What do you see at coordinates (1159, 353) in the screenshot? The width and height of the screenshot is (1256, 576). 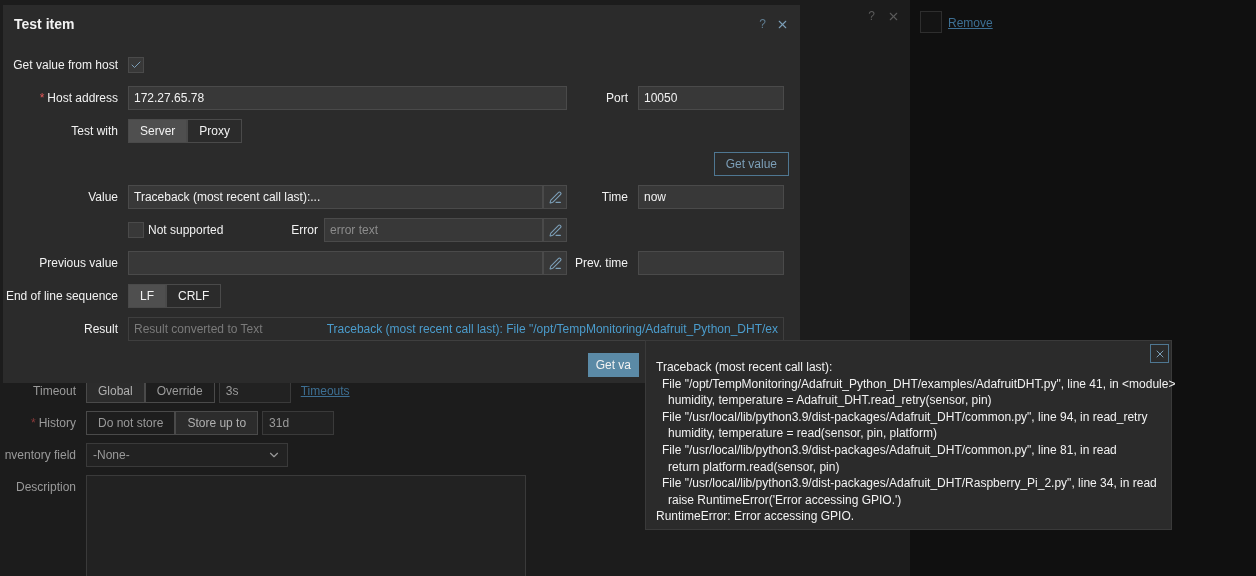 I see `close-button` at bounding box center [1159, 353].